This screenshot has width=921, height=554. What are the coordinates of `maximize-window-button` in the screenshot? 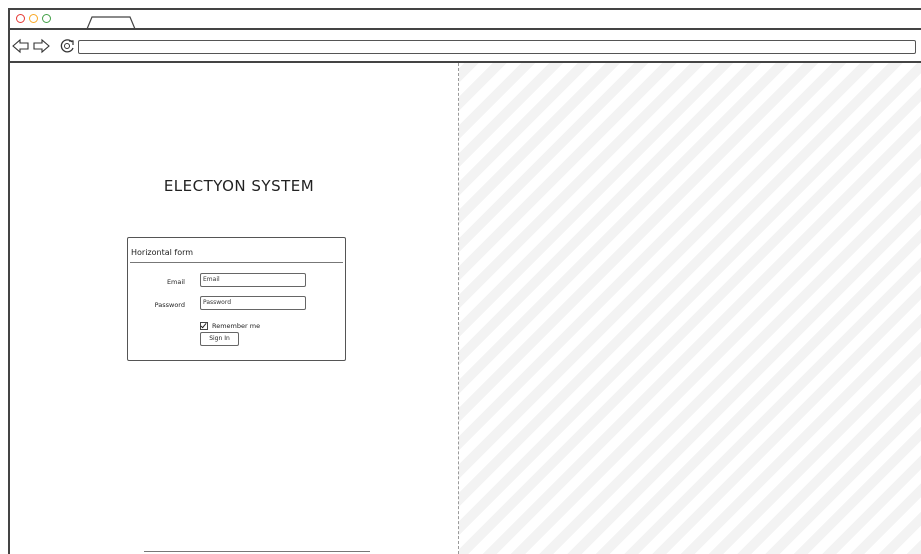 It's located at (46, 18).